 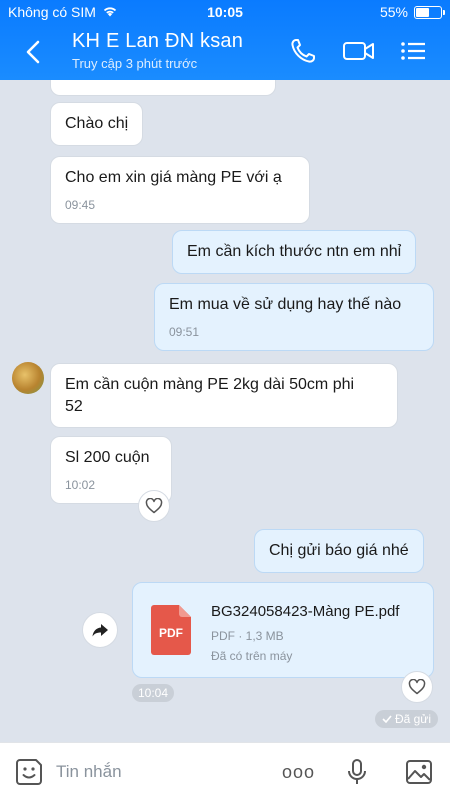 I want to click on microphone-icon, so click(x=357, y=772).